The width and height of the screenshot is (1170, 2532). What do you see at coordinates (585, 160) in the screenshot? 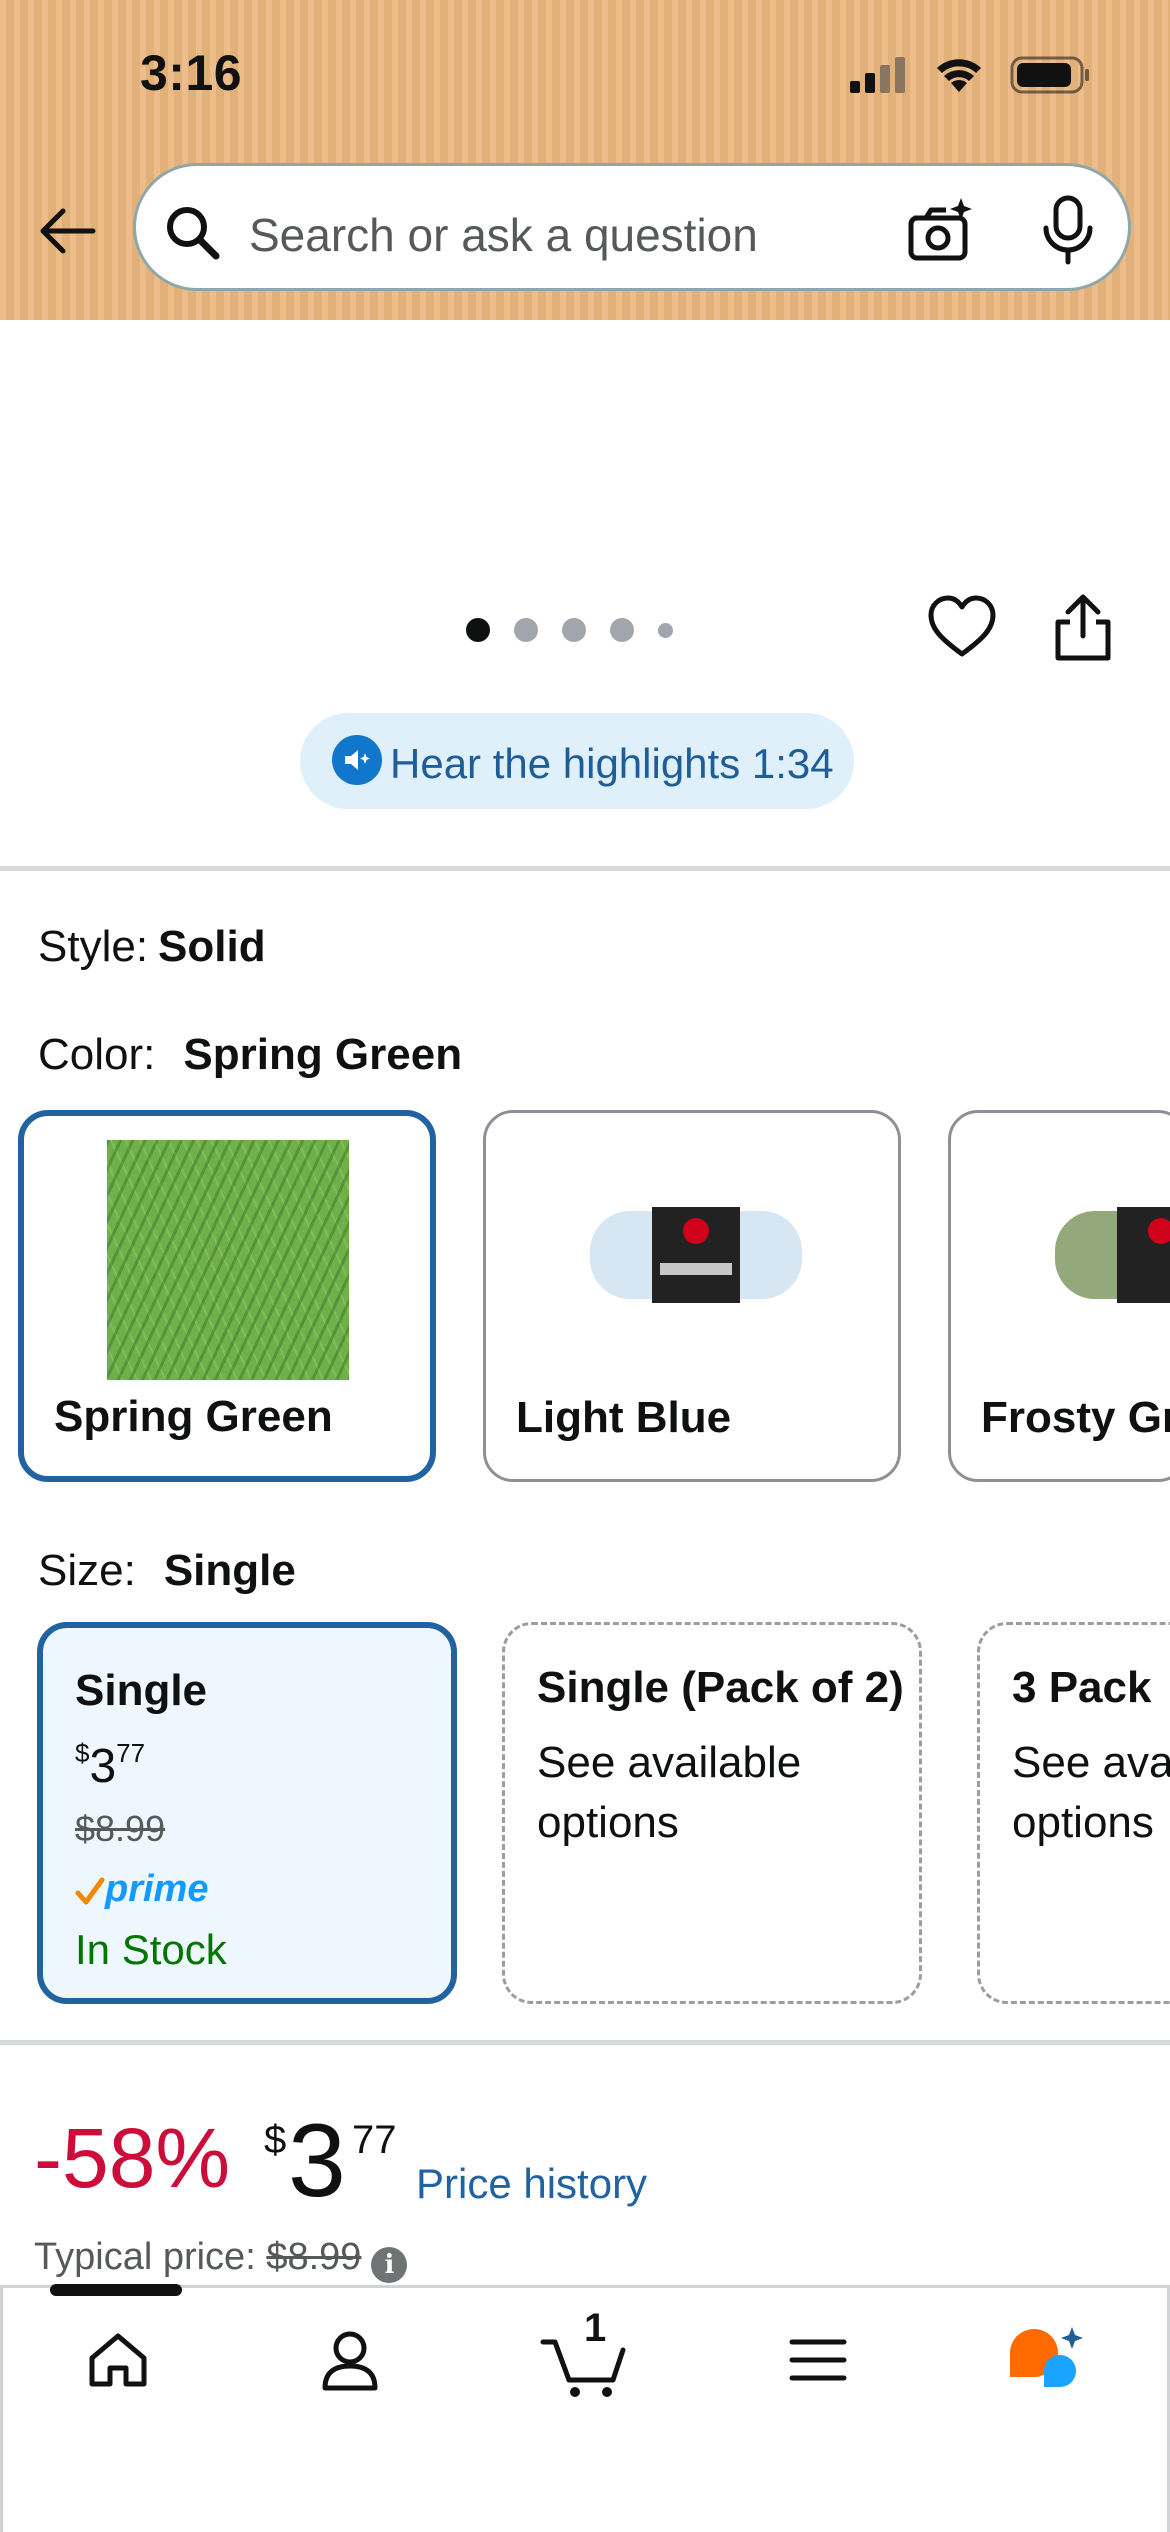
I see `top-header: 3:16 Search or ask a question` at bounding box center [585, 160].